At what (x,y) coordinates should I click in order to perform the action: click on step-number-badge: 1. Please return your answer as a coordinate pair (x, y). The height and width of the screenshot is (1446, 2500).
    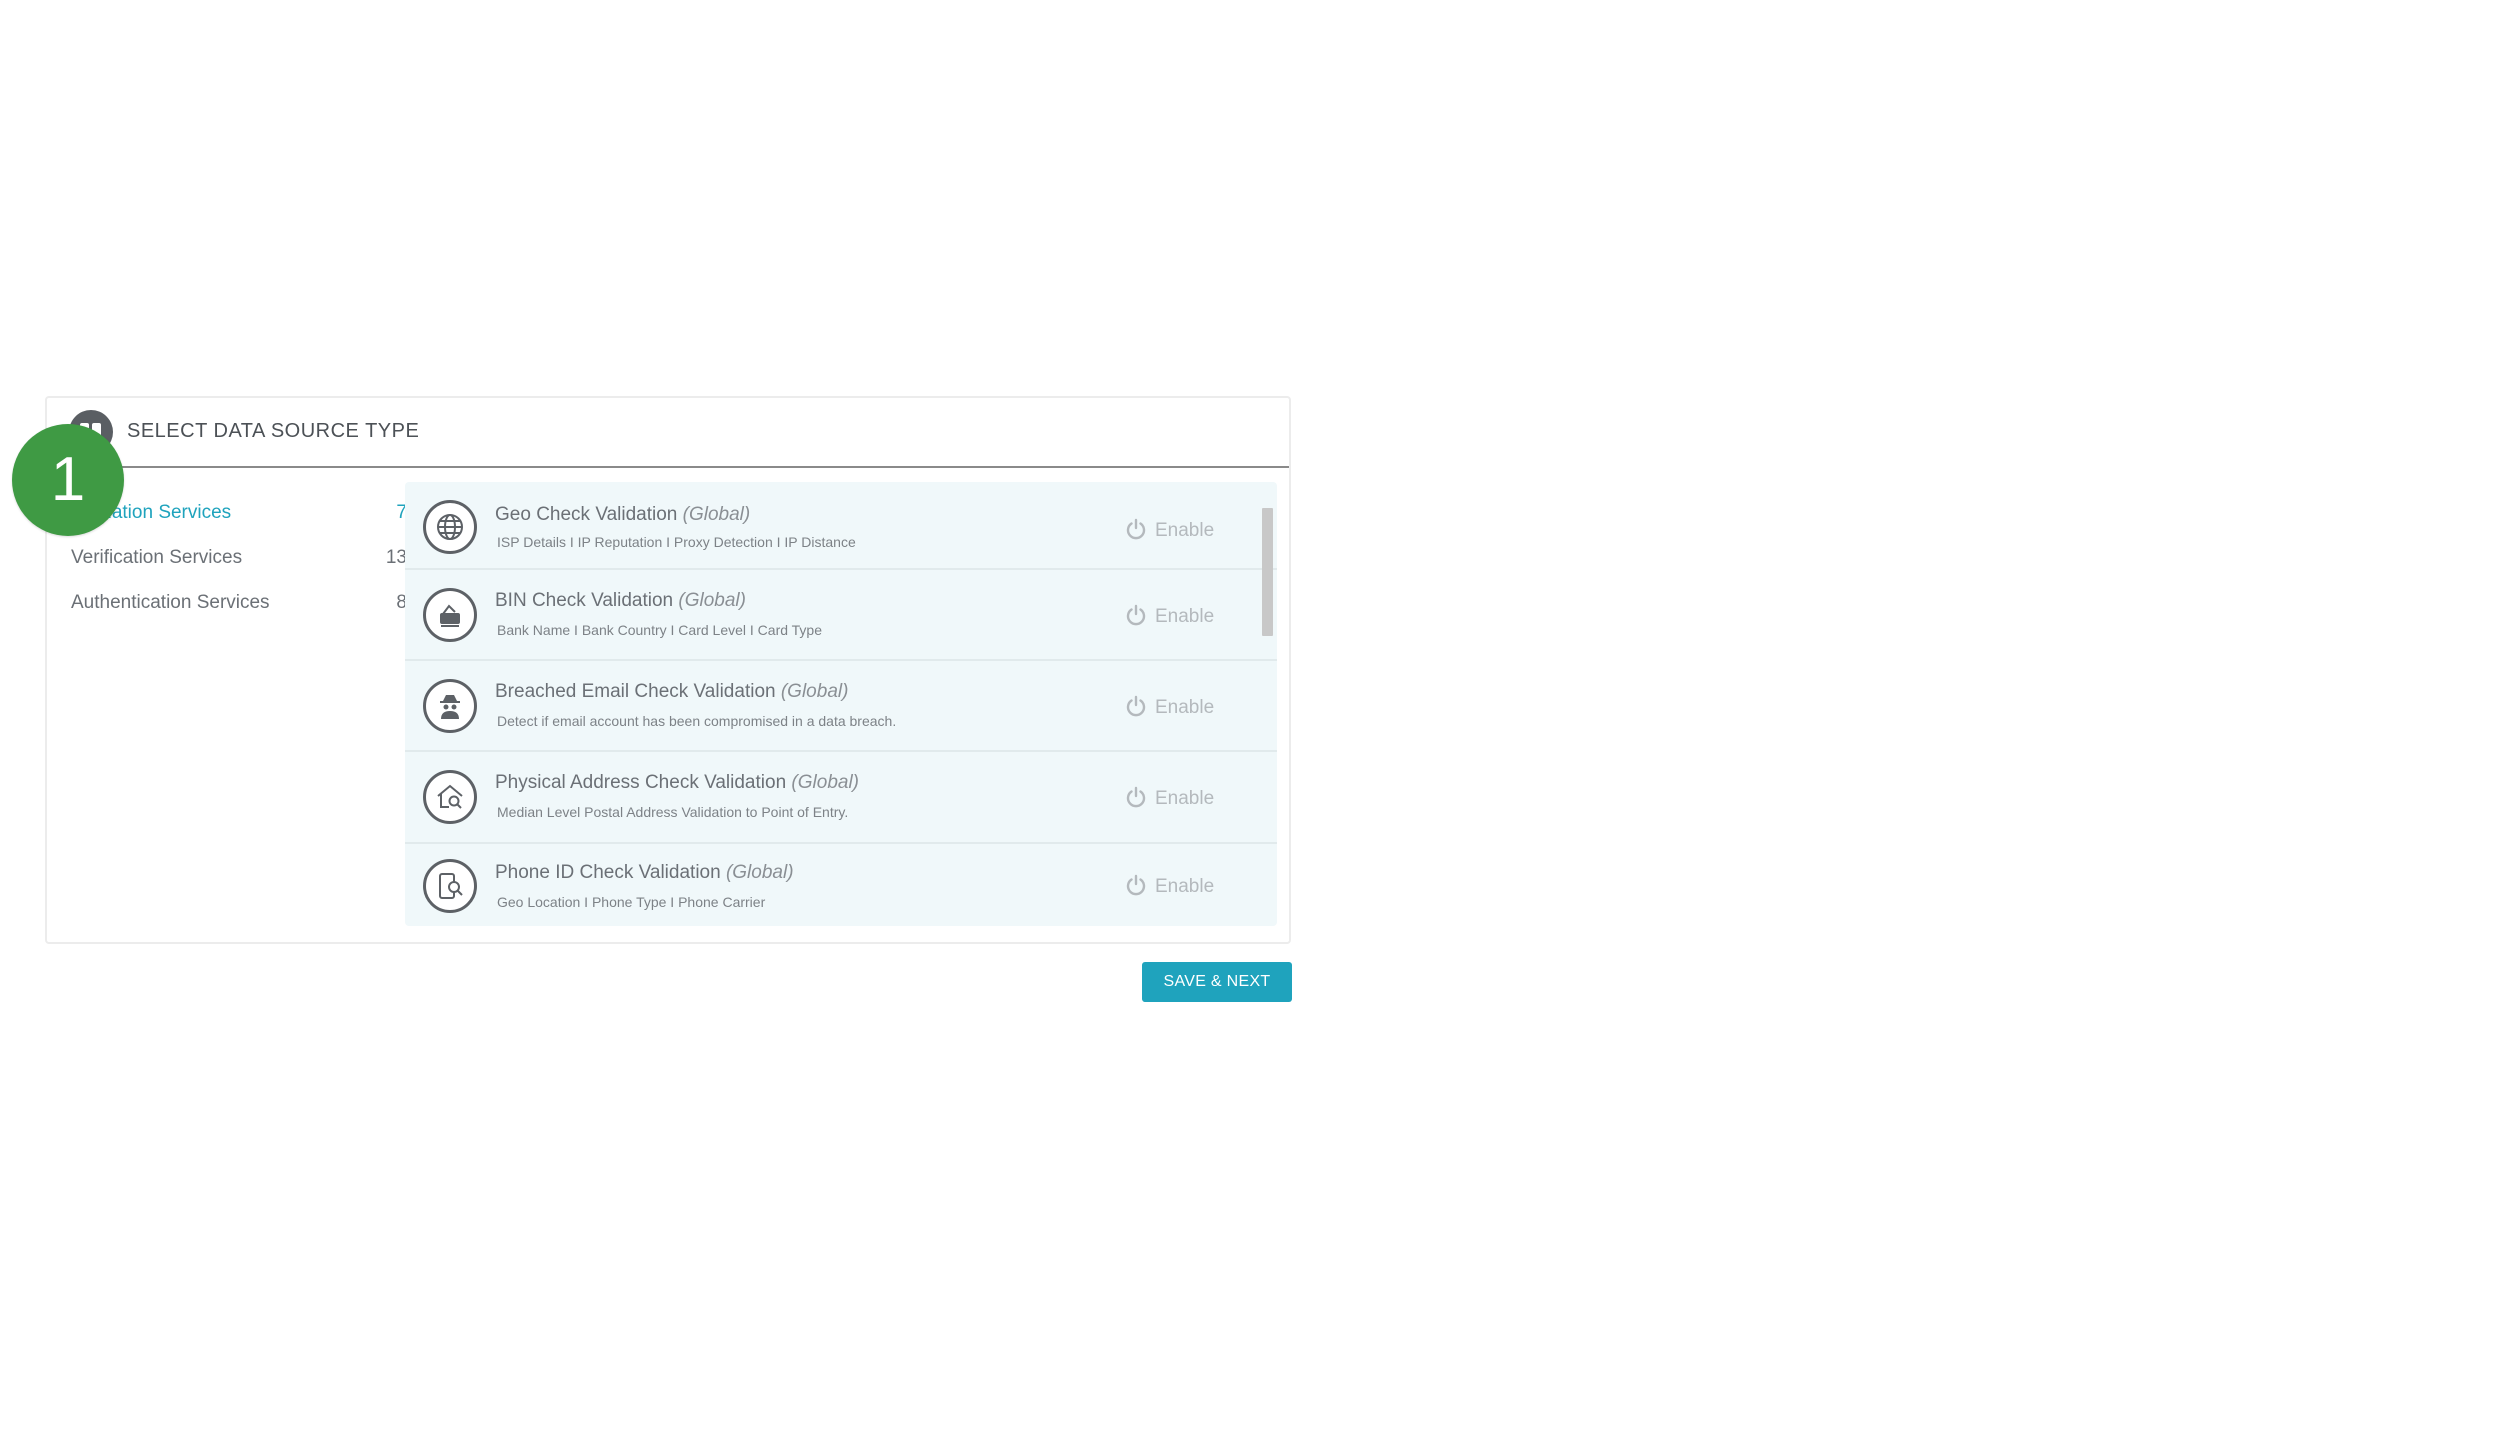
    Looking at the image, I should click on (68, 480).